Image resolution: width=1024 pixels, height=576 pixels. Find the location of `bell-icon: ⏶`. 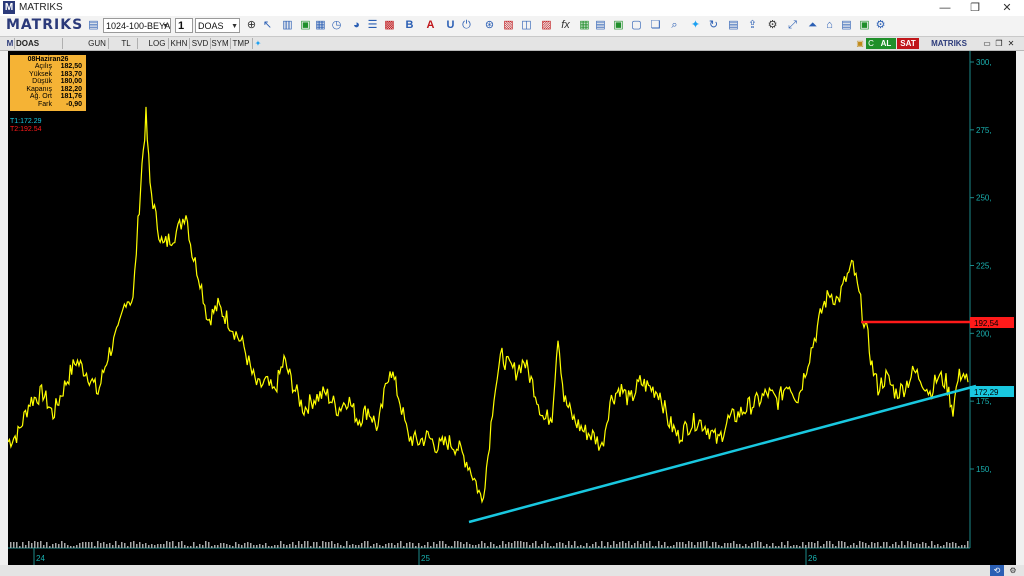

bell-icon: ⏶ is located at coordinates (812, 25).